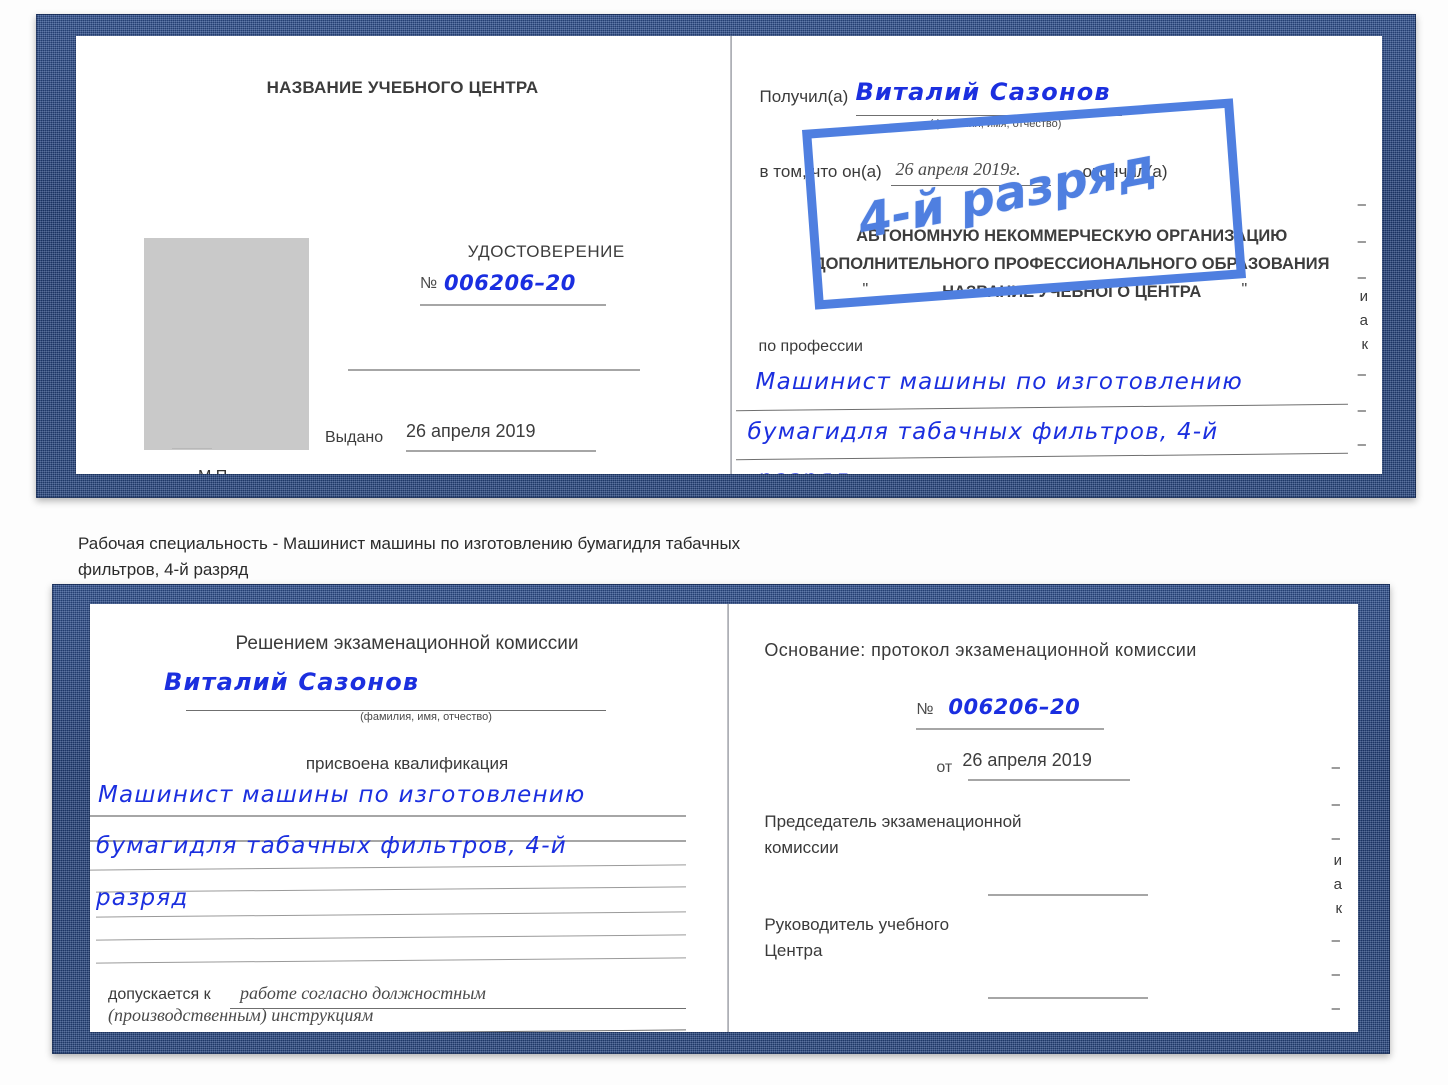  Describe the element at coordinates (1337, 884) in the screenshot. I see `bleed2-char-4: а` at that location.